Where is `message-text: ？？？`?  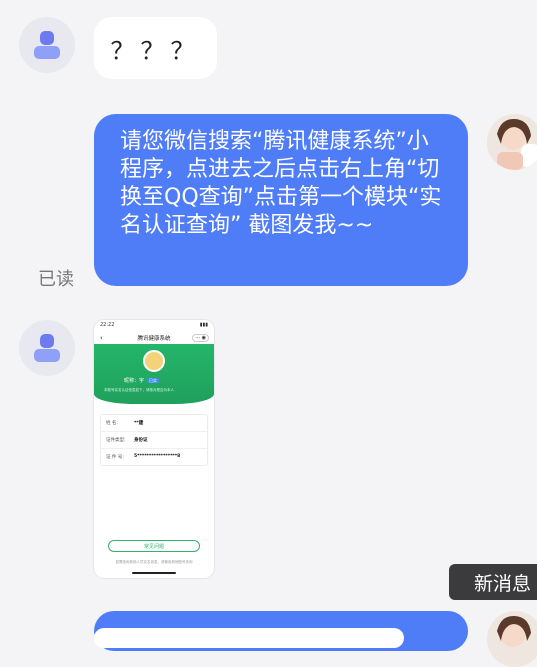
message-text: ？？？ is located at coordinates (155, 50).